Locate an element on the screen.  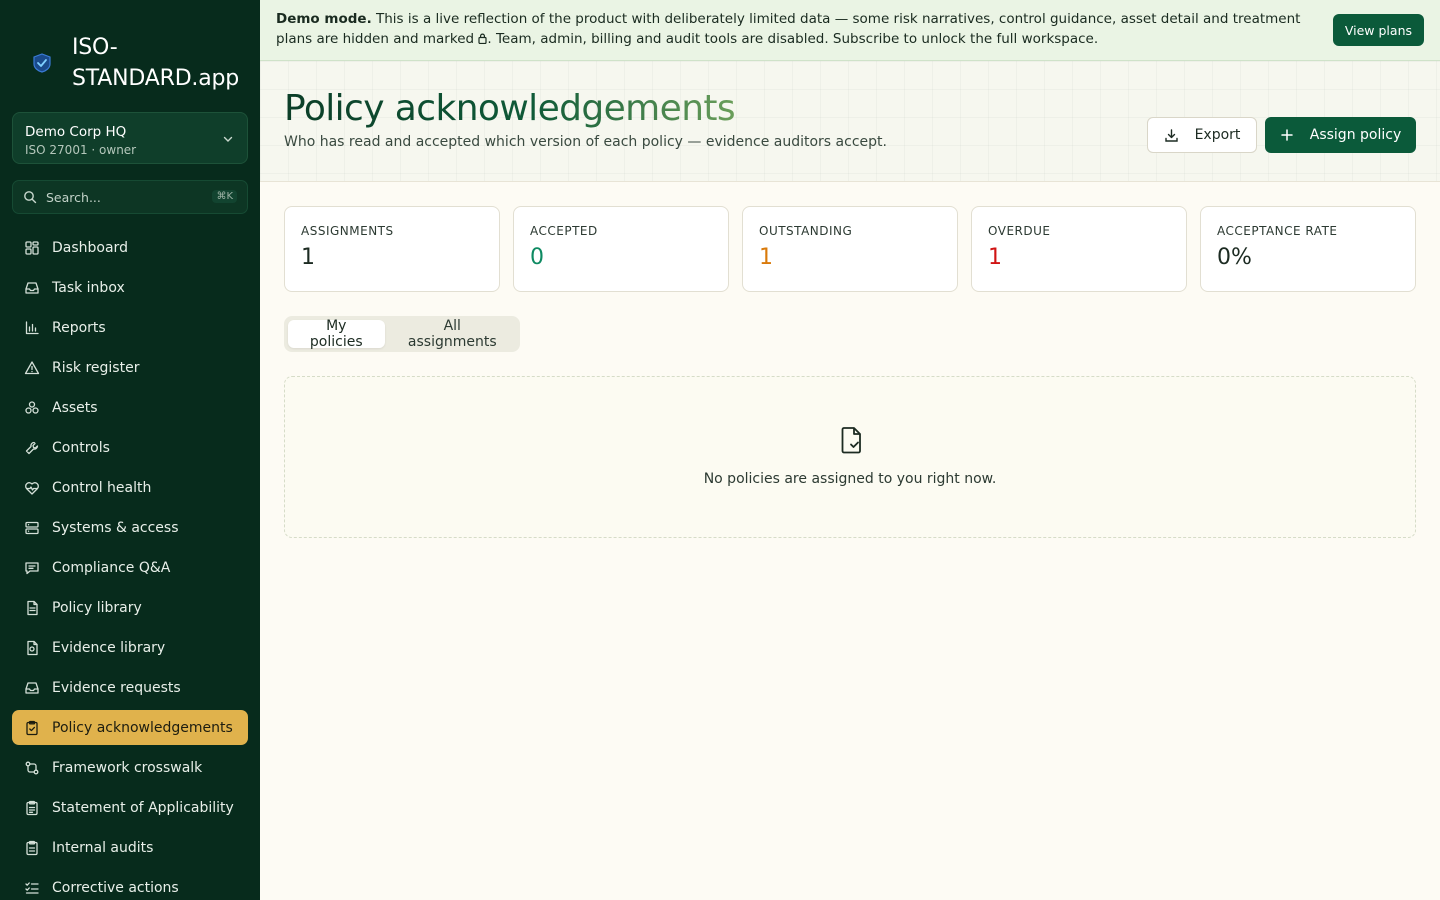
sidebar-item-label: Framework crosswalk is located at coordinates (127, 767).